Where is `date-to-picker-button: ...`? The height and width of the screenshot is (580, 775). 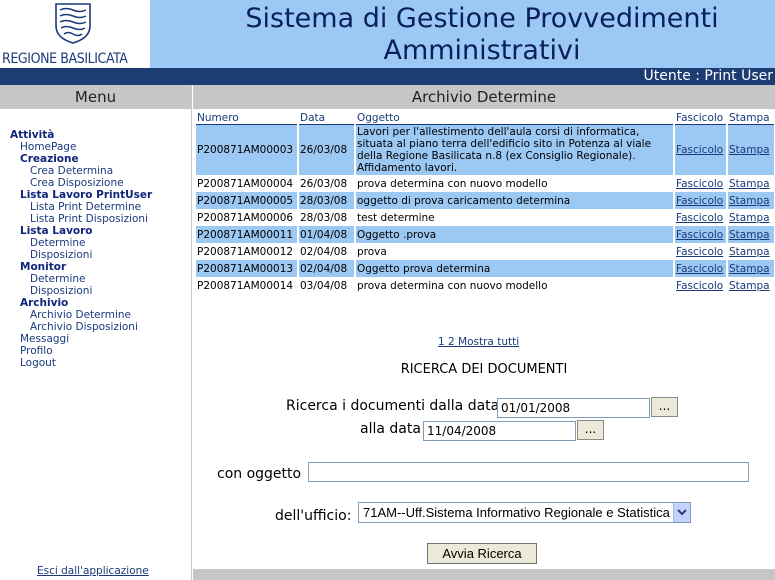 date-to-picker-button: ... is located at coordinates (590, 430).